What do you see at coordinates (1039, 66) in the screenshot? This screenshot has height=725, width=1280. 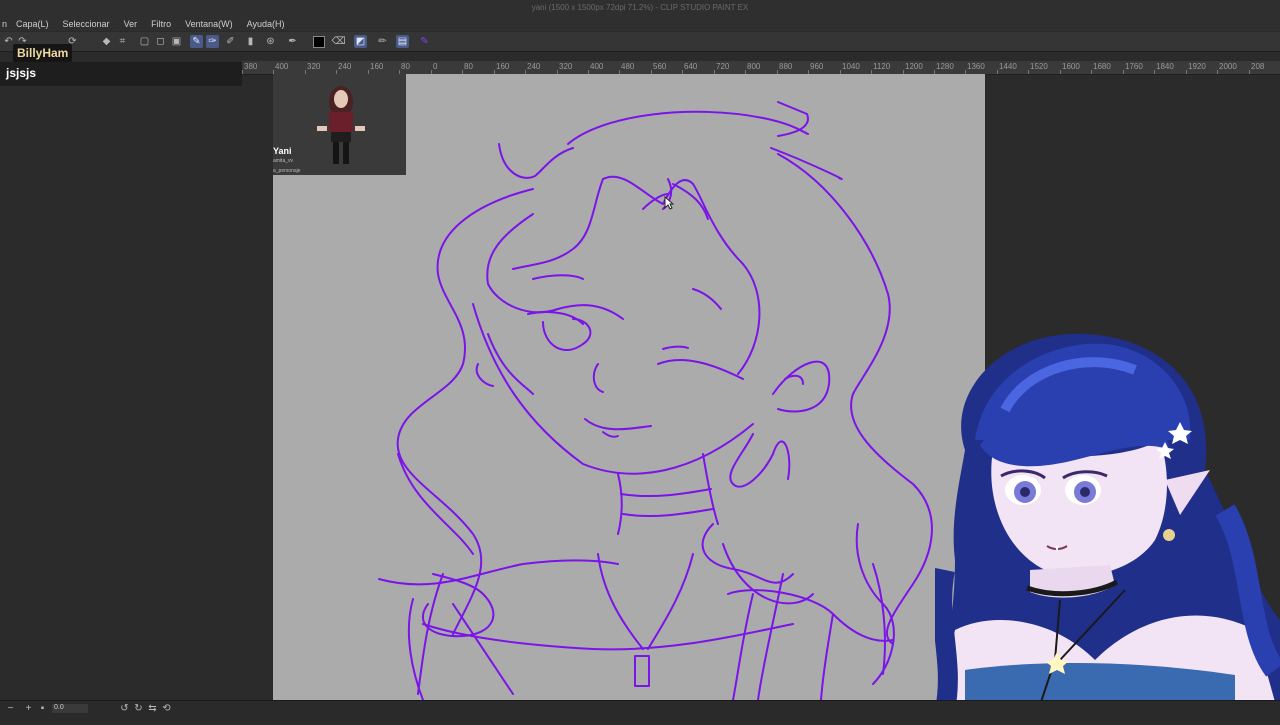 I see `ruler-label: 1520` at bounding box center [1039, 66].